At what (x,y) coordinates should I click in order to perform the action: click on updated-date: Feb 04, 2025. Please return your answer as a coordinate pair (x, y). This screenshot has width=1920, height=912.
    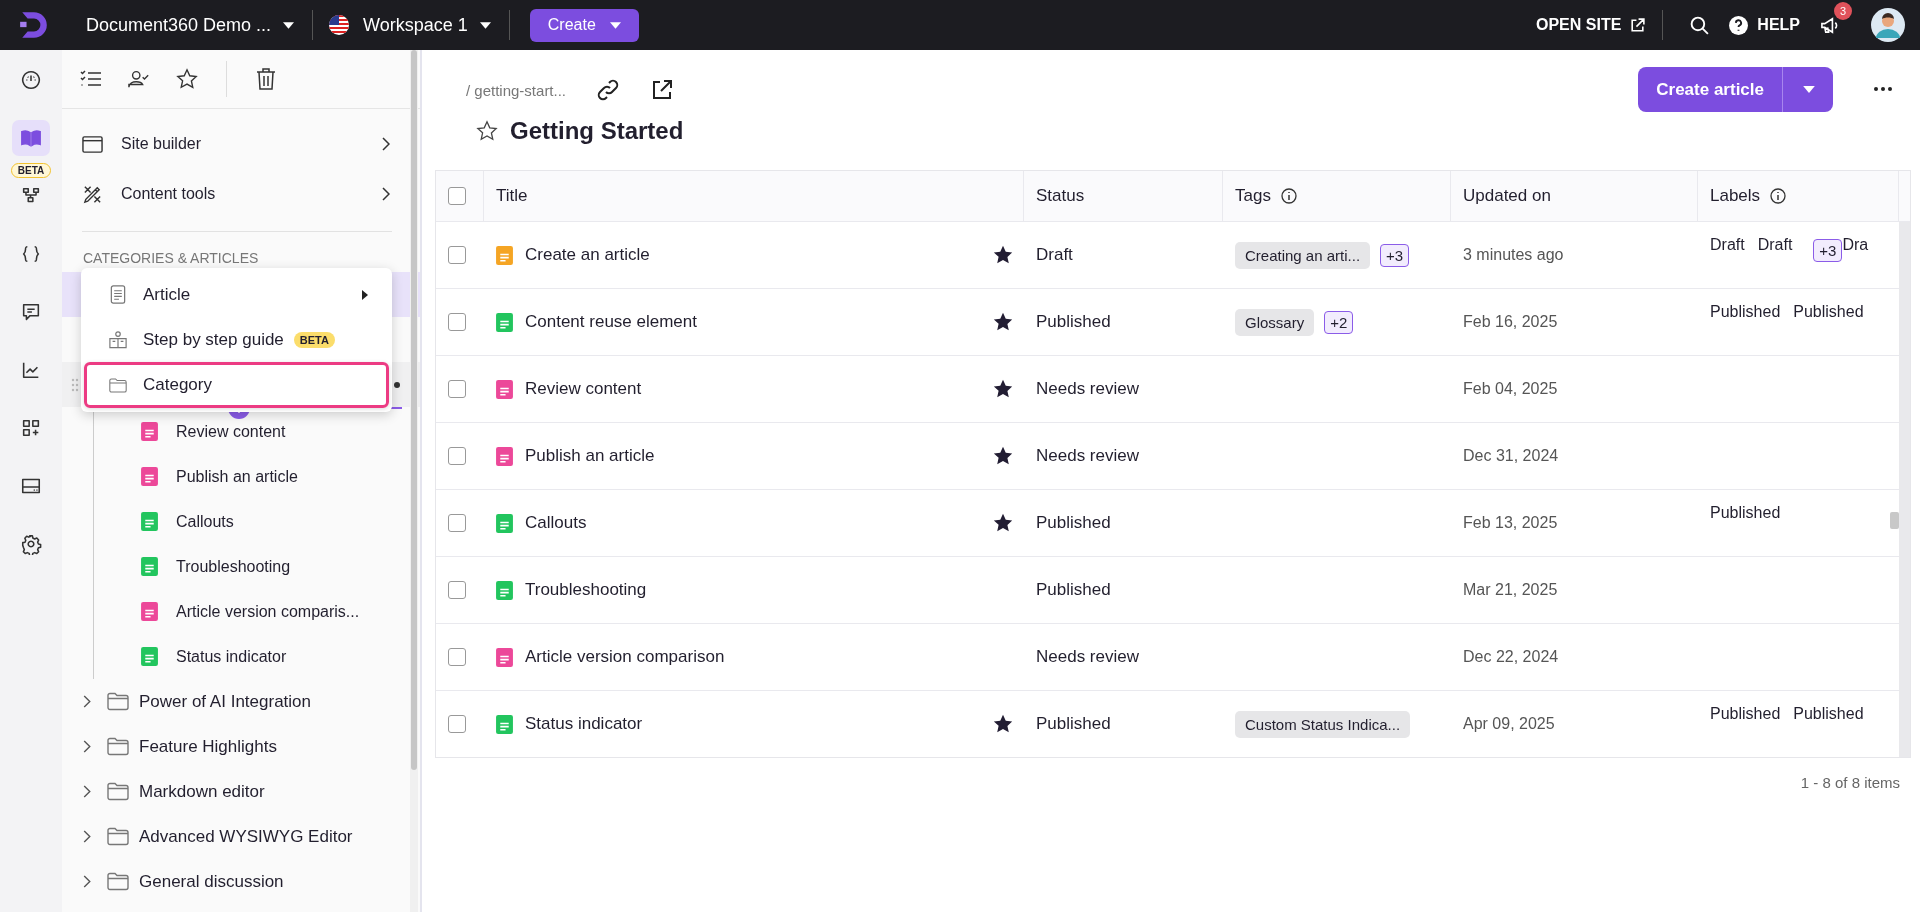
    Looking at the image, I should click on (1510, 389).